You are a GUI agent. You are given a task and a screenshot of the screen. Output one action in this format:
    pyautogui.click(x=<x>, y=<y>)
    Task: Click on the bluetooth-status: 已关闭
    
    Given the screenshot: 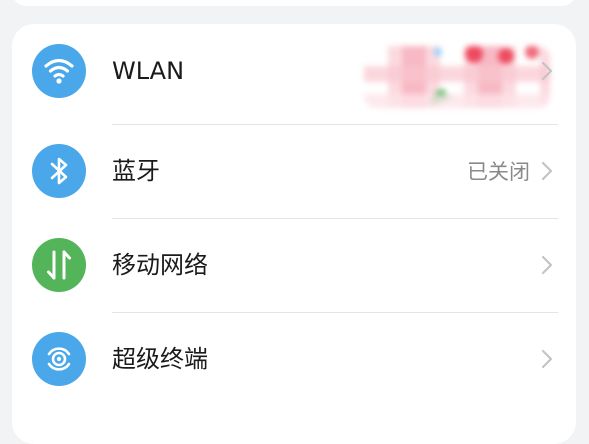 What is the action you would take?
    pyautogui.click(x=498, y=172)
    